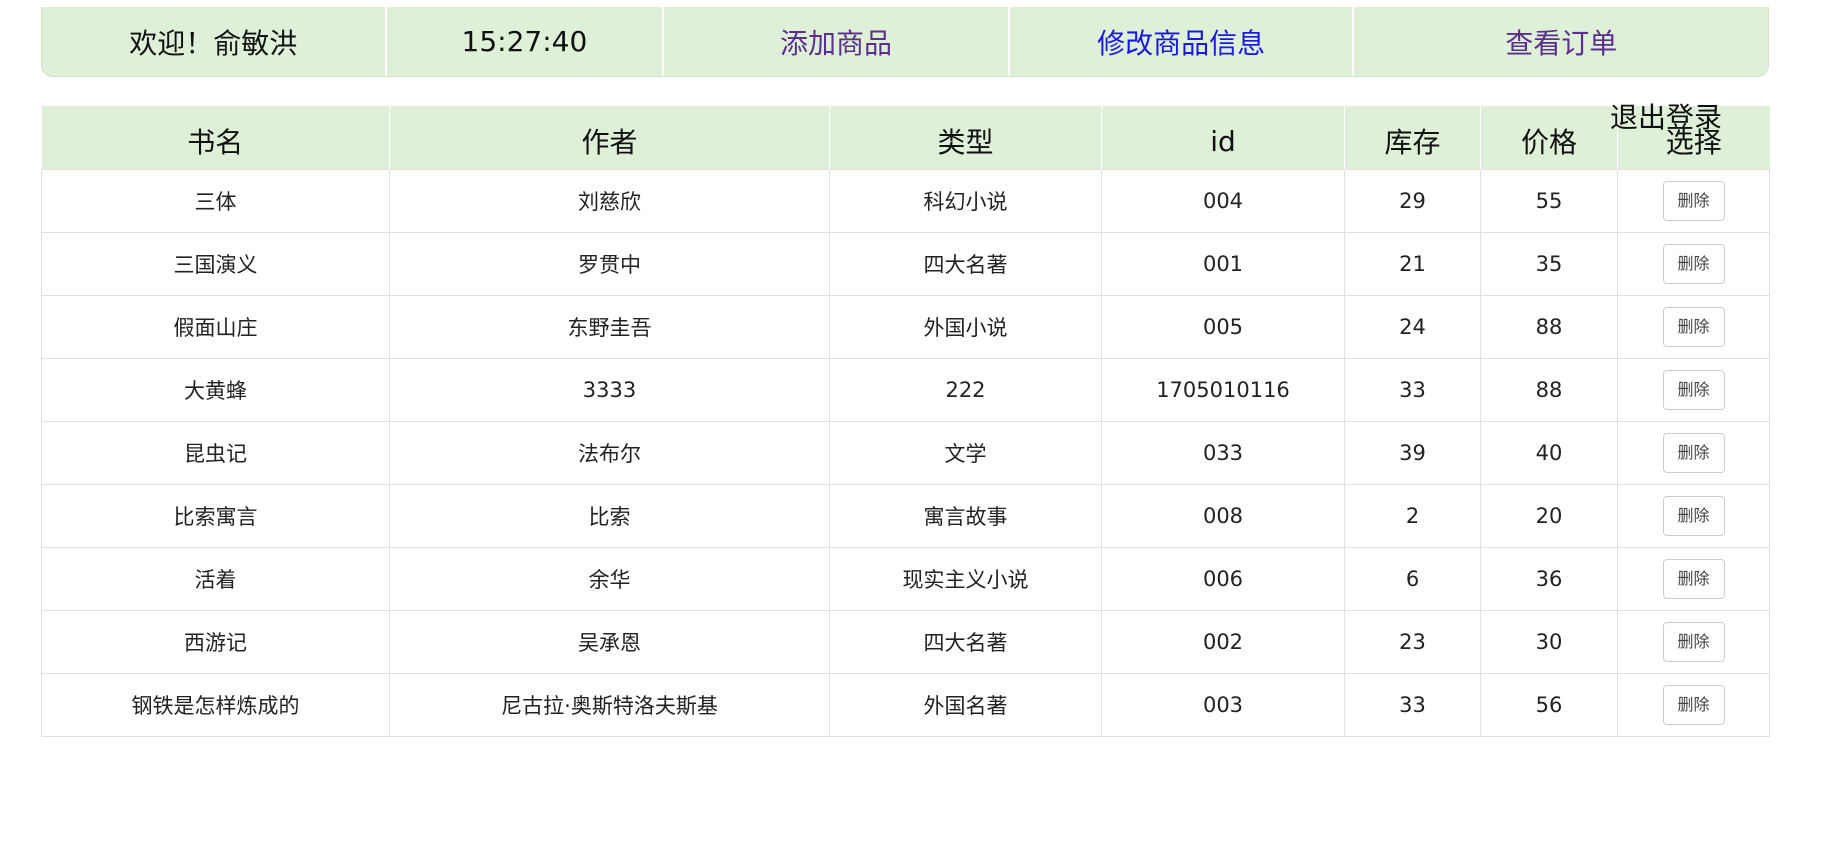  I want to click on cell-price: 30, so click(1549, 641).